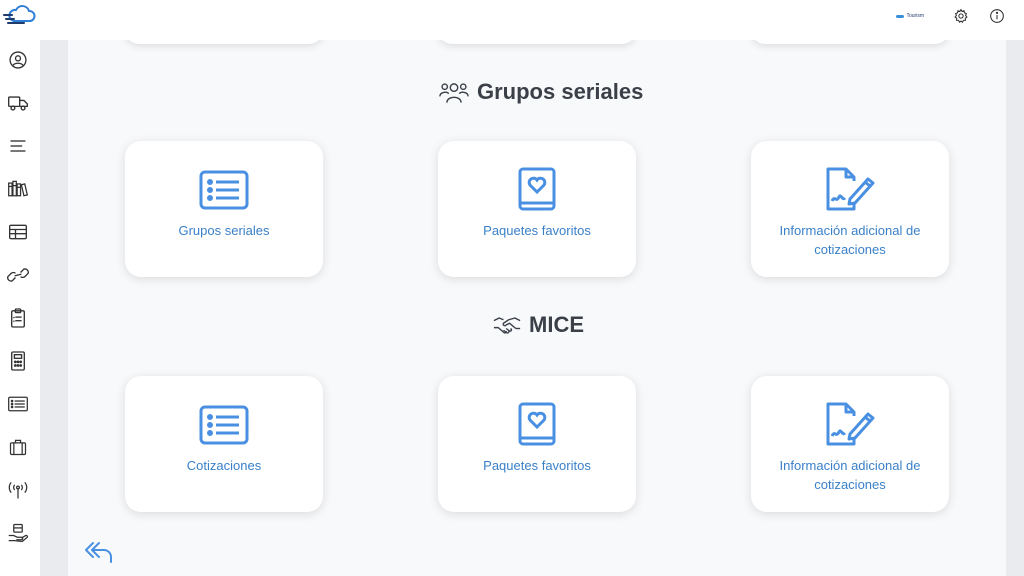 Image resolution: width=1024 pixels, height=576 pixels. Describe the element at coordinates (18, 232) in the screenshot. I see `table-icon` at that location.